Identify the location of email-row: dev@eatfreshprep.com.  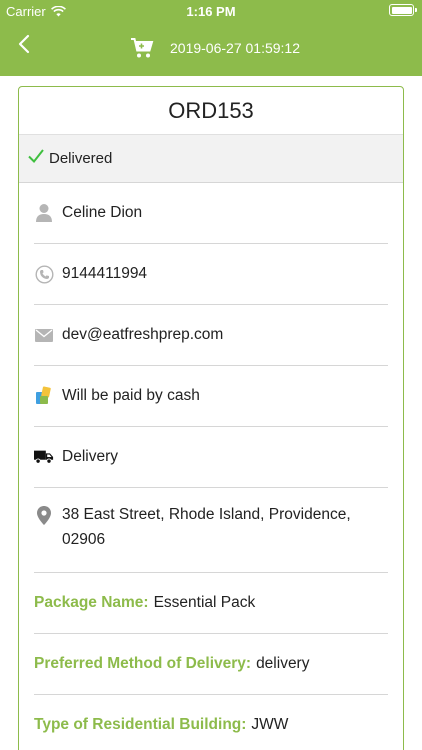
(211, 335).